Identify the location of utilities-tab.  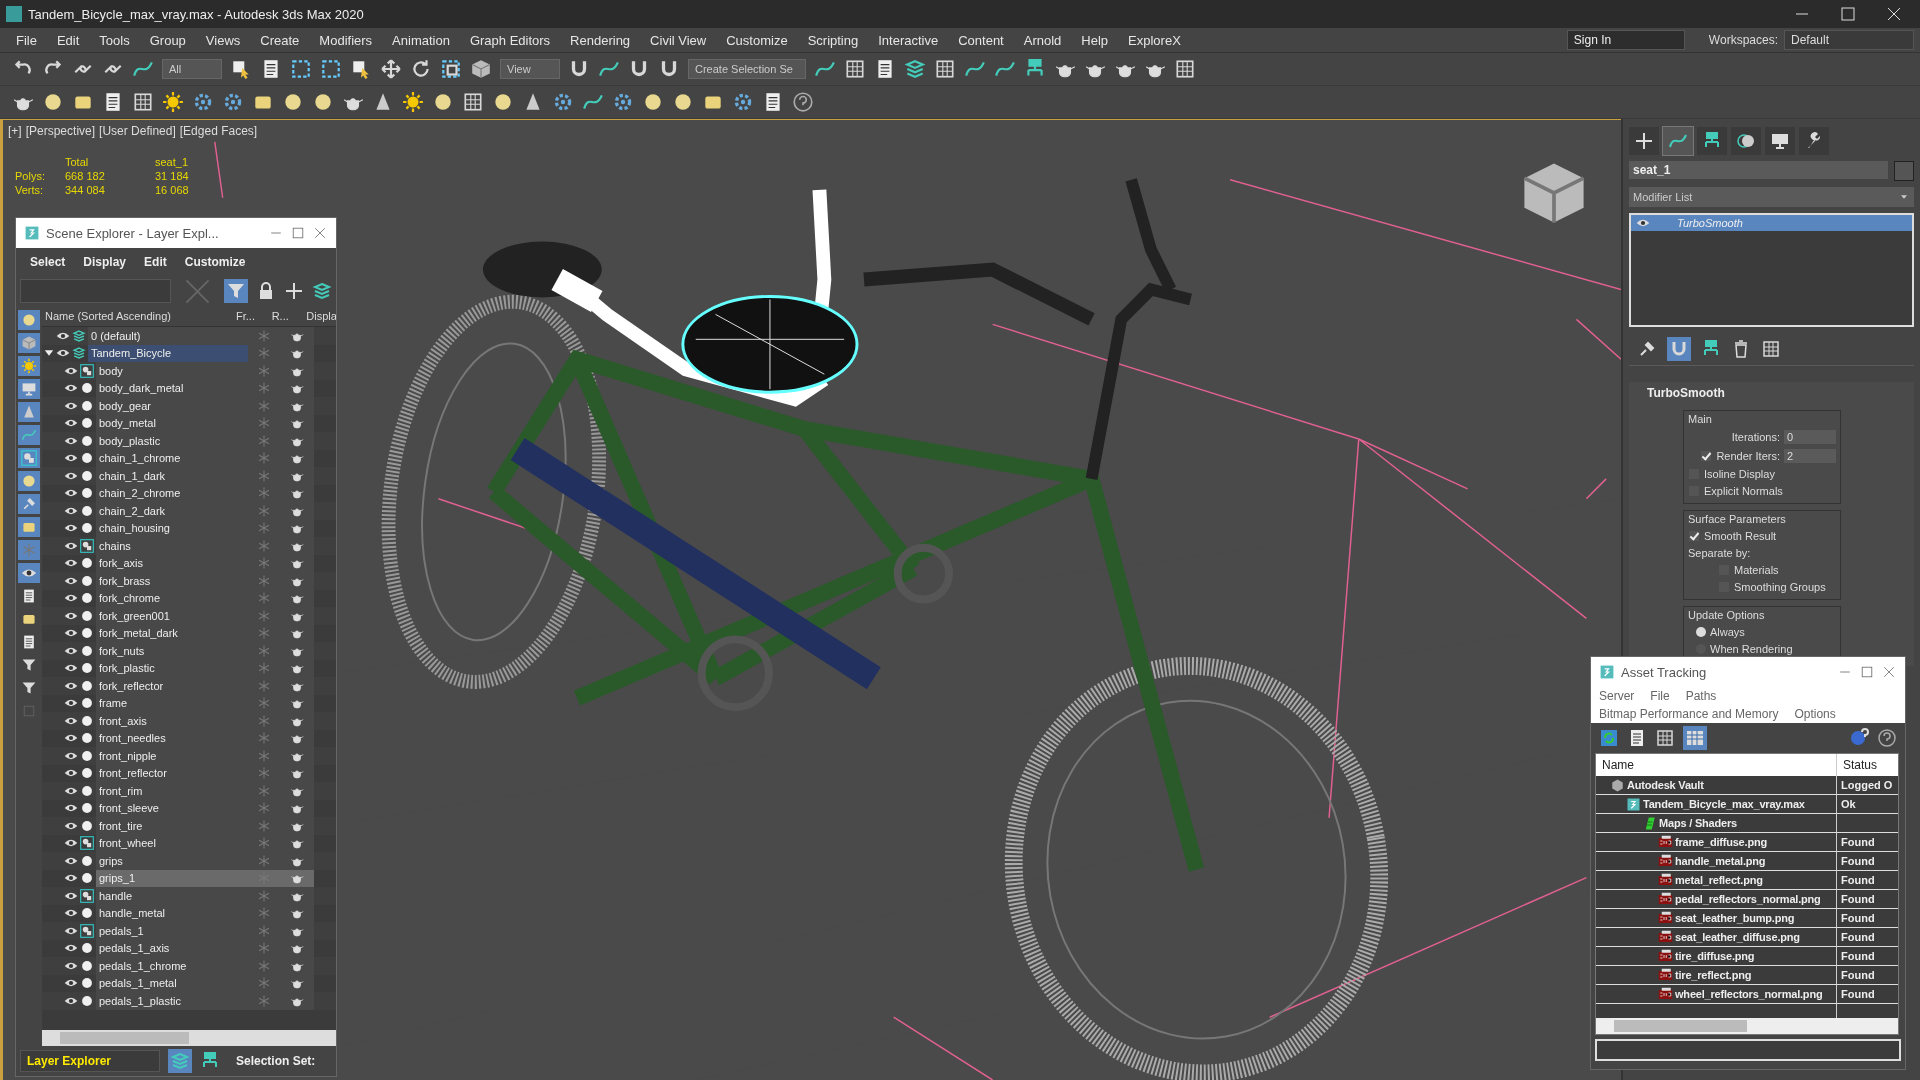
(1814, 141).